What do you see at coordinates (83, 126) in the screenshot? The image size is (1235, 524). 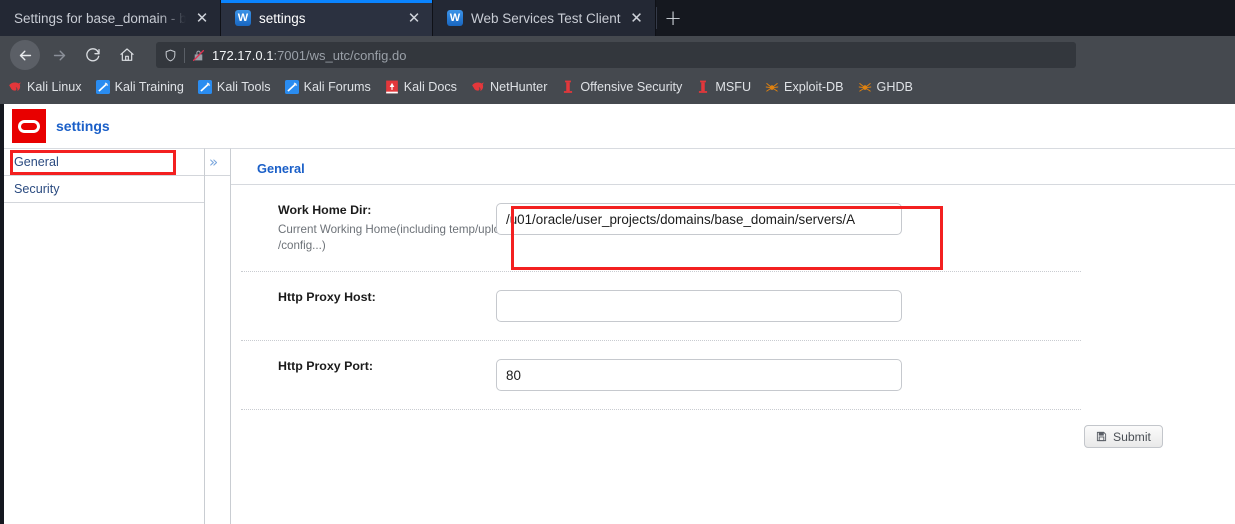 I see `app-title: settings` at bounding box center [83, 126].